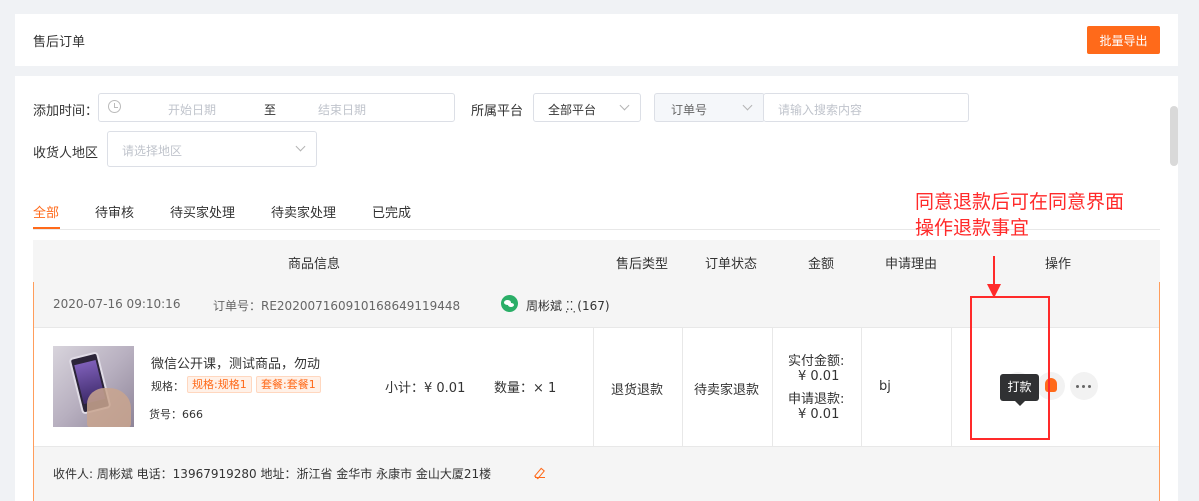 Image resolution: width=1199 pixels, height=501 pixels. What do you see at coordinates (202, 211) in the screenshot?
I see `tab-pending-buyer: 待买家处理` at bounding box center [202, 211].